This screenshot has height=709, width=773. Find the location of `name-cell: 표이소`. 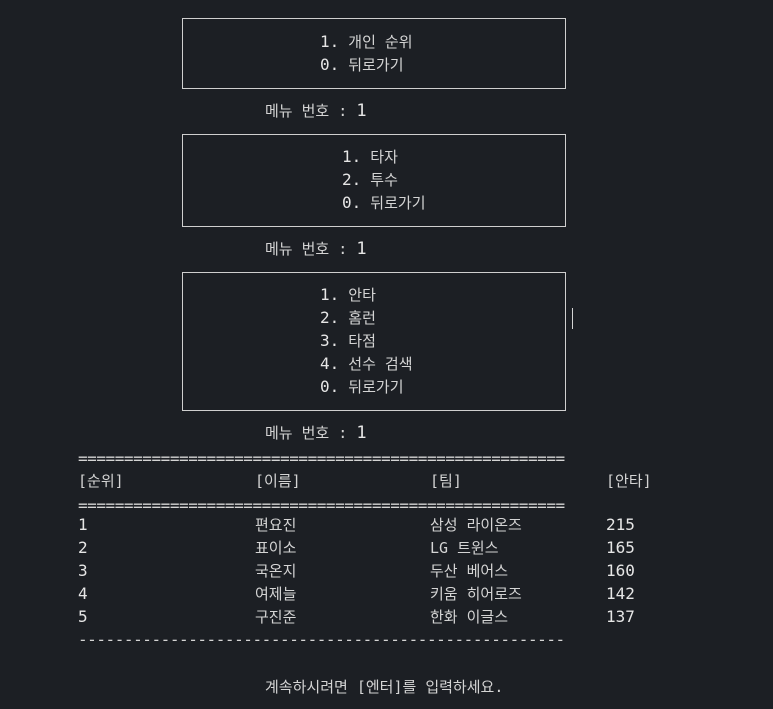

name-cell: 표이소 is located at coordinates (276, 548).